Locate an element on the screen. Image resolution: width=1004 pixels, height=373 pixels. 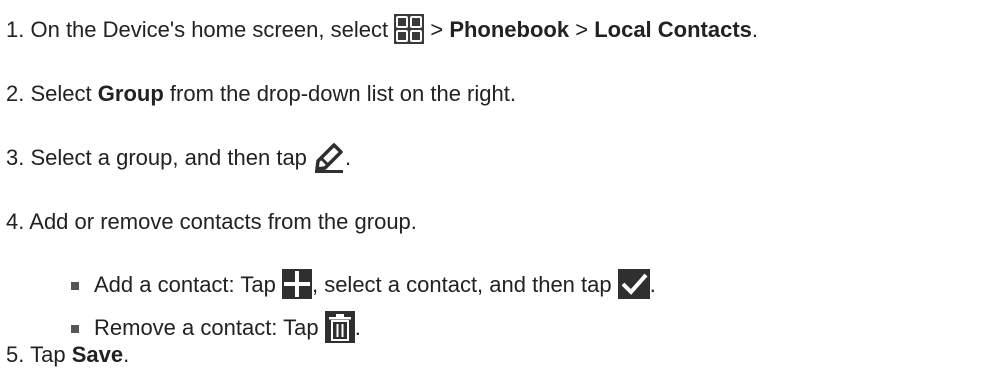
bullet-text: Remove a contact: Tap is located at coordinates (206, 327).